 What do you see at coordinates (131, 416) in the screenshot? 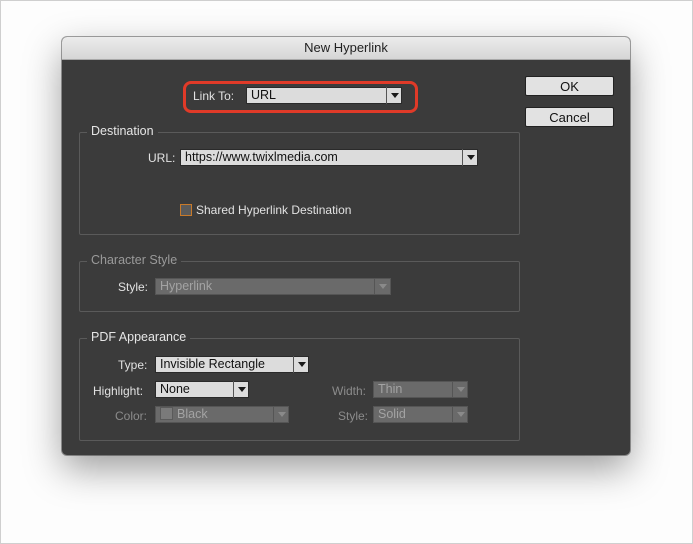
I see `color-label: Color:` at bounding box center [131, 416].